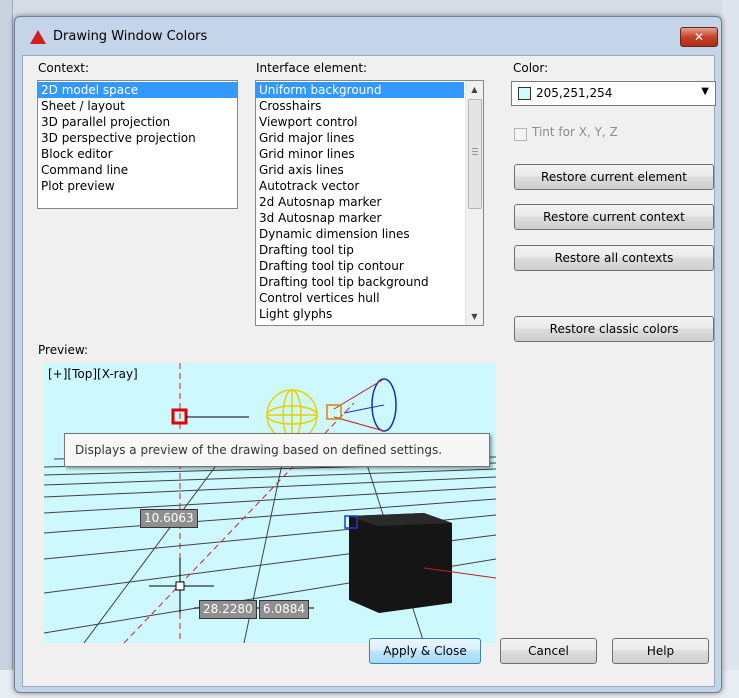 This screenshot has height=698, width=739. What do you see at coordinates (93, 374) in the screenshot?
I see `viewport-control: [+][Top][X-ray]` at bounding box center [93, 374].